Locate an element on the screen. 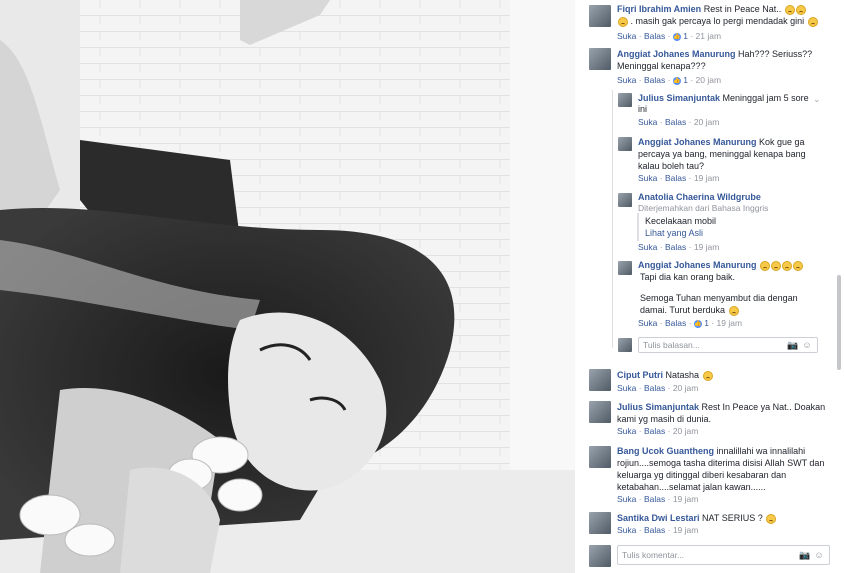  comment-actions: Suka · Balas · 19 jam is located at coordinates (658, 499).